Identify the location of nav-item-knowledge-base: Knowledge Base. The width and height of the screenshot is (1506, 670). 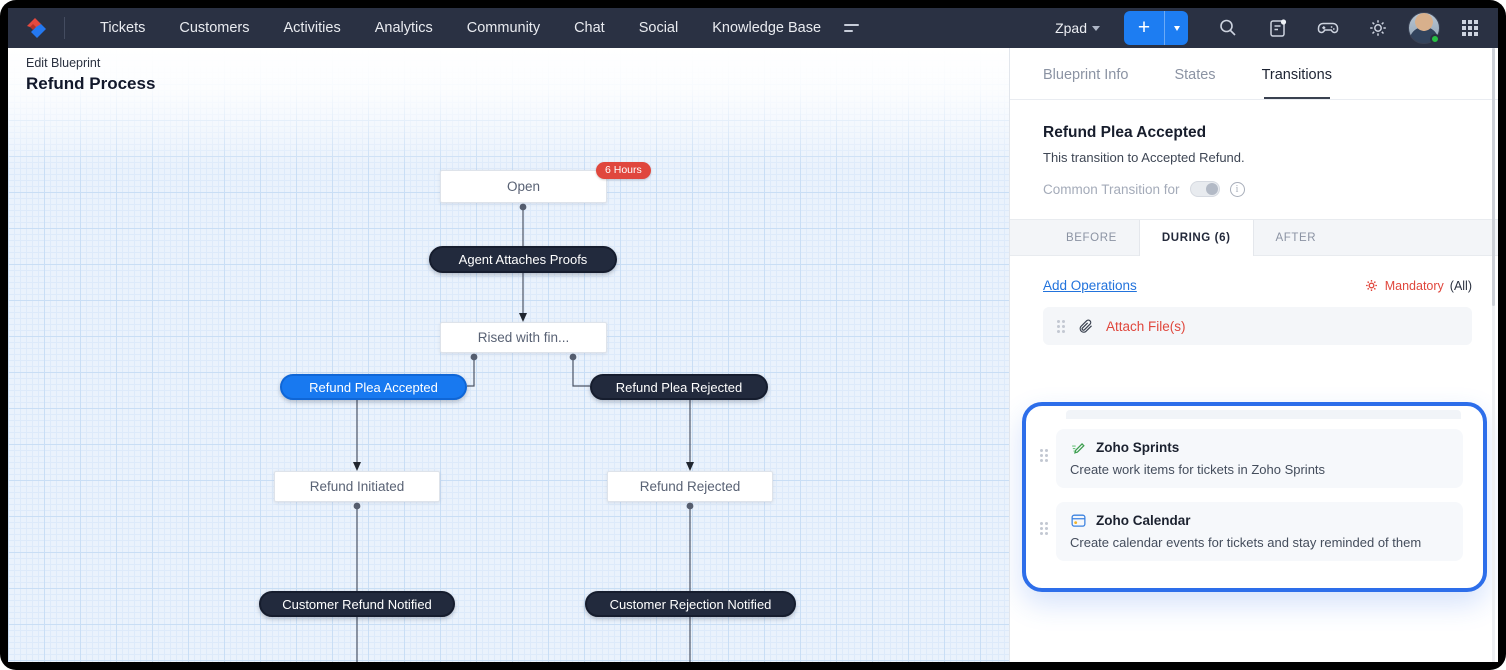
(766, 28).